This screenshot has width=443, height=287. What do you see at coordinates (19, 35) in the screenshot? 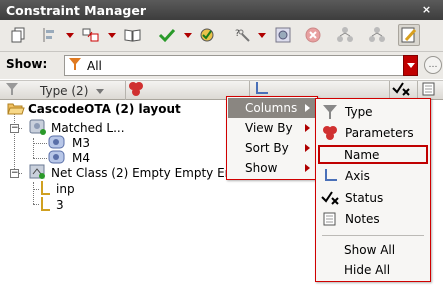
I see `copy-icon` at bounding box center [19, 35].